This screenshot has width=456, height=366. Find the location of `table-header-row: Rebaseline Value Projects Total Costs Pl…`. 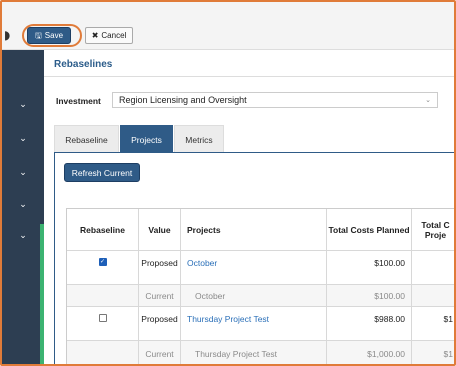

table-header-row: Rebaseline Value Projects Total Costs Pl… is located at coordinates (260, 230).